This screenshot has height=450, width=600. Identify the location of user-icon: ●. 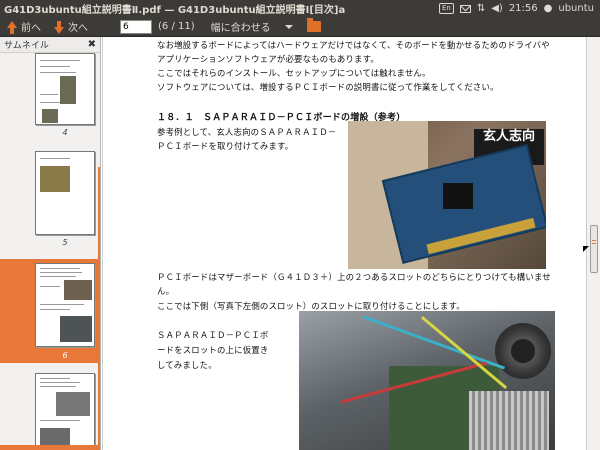
(548, 8).